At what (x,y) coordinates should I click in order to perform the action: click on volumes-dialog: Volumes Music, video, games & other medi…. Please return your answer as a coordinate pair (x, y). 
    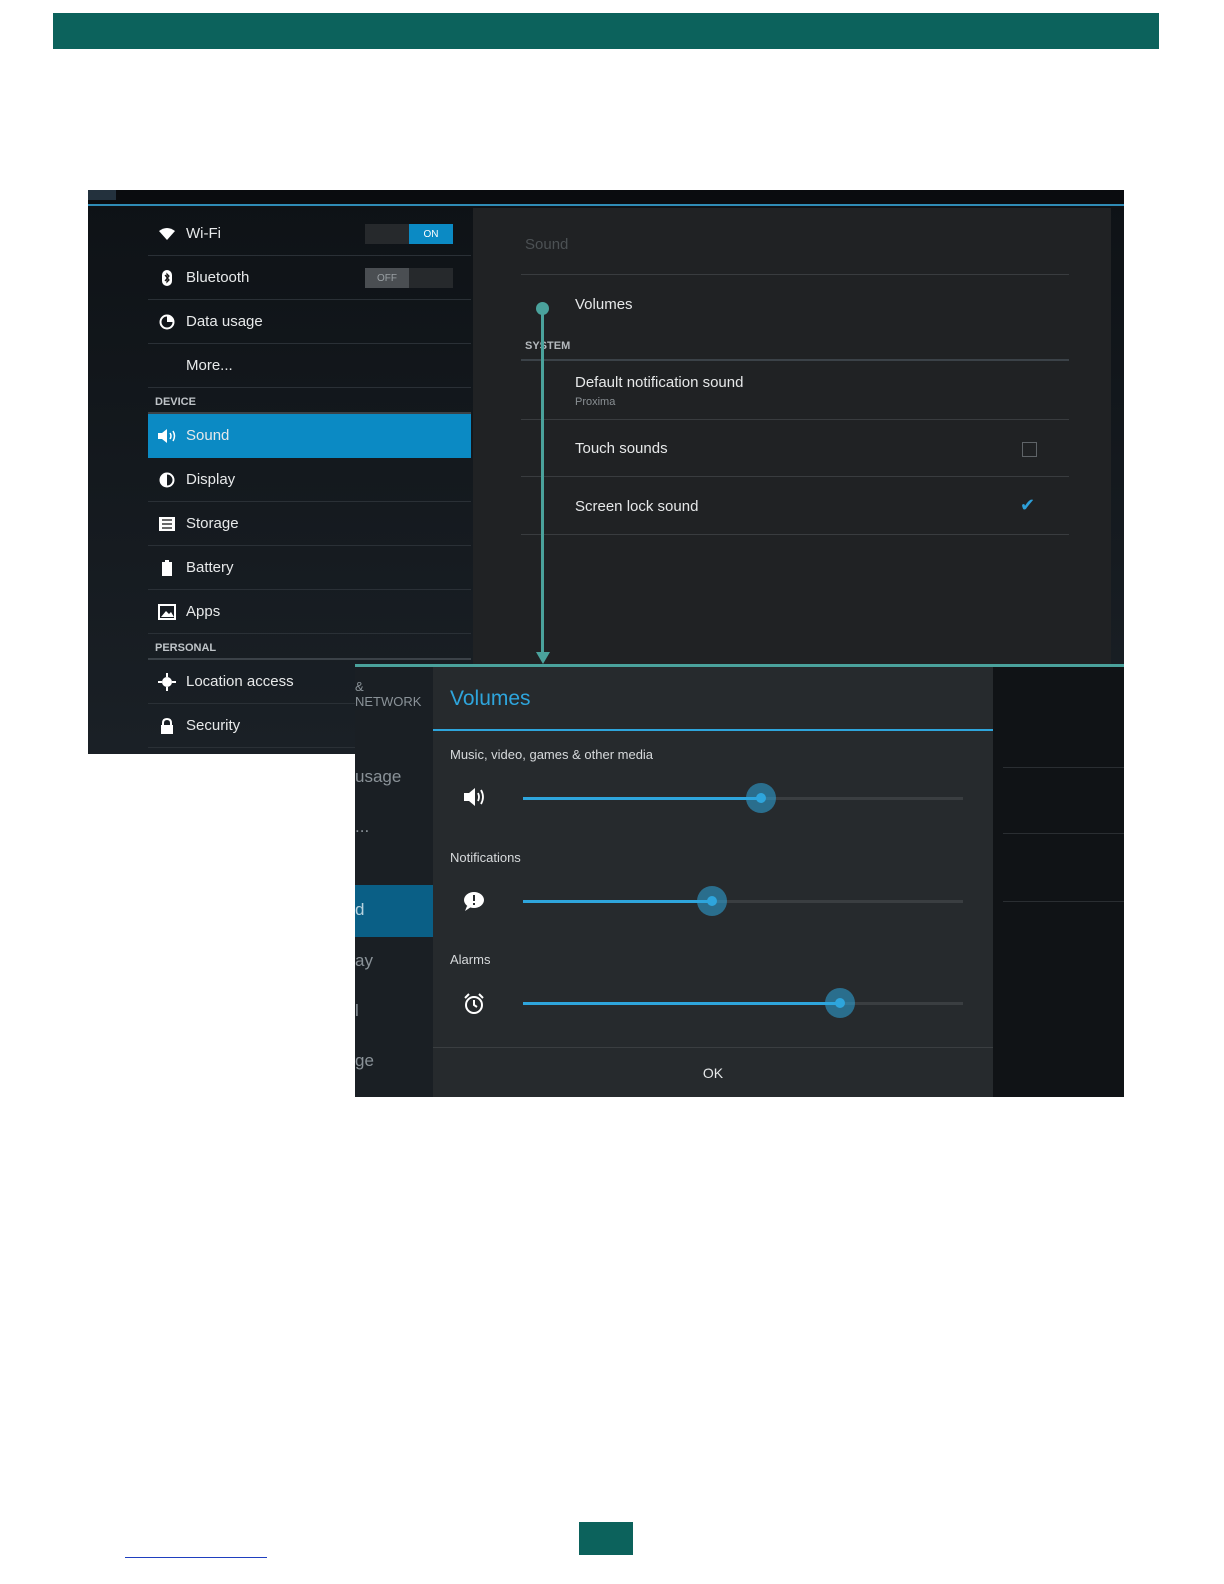
    Looking at the image, I should click on (713, 882).